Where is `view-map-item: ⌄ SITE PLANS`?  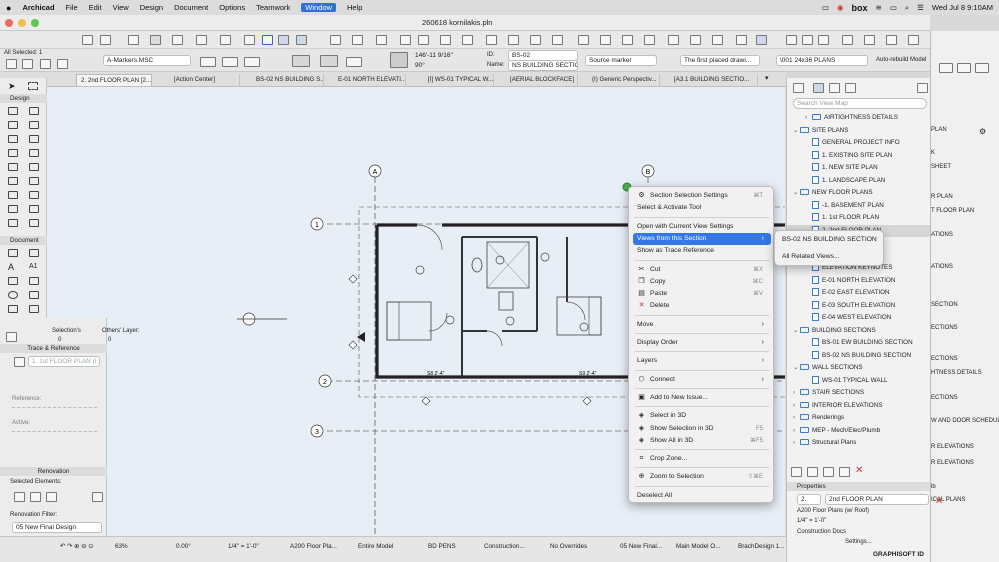 view-map-item: ⌄ SITE PLANS is located at coordinates (860, 131).